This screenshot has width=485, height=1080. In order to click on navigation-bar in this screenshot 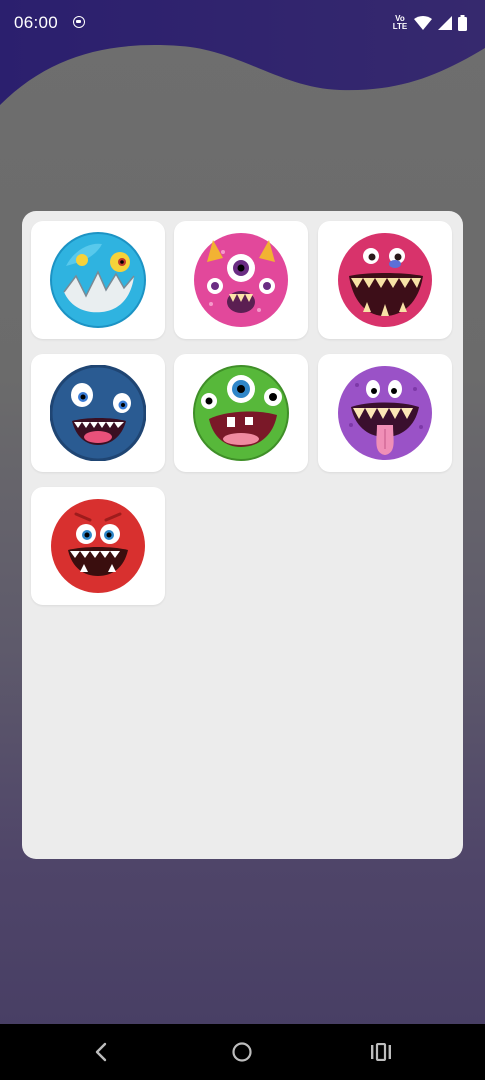, I will do `click(242, 1052)`.